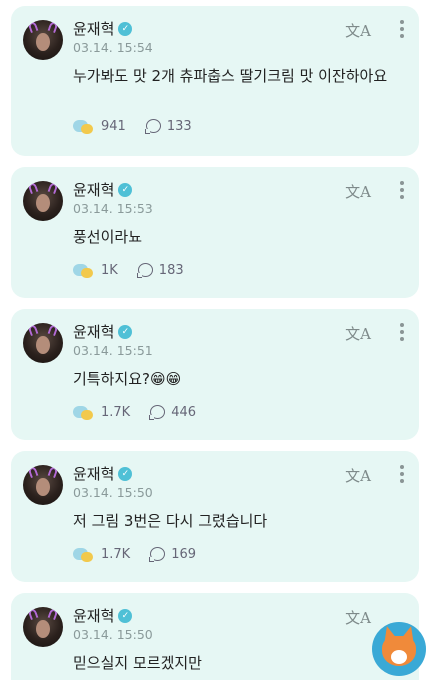 The image size is (431, 680). Describe the element at coordinates (113, 350) in the screenshot. I see `post-time: 03.14. 15:51` at that location.